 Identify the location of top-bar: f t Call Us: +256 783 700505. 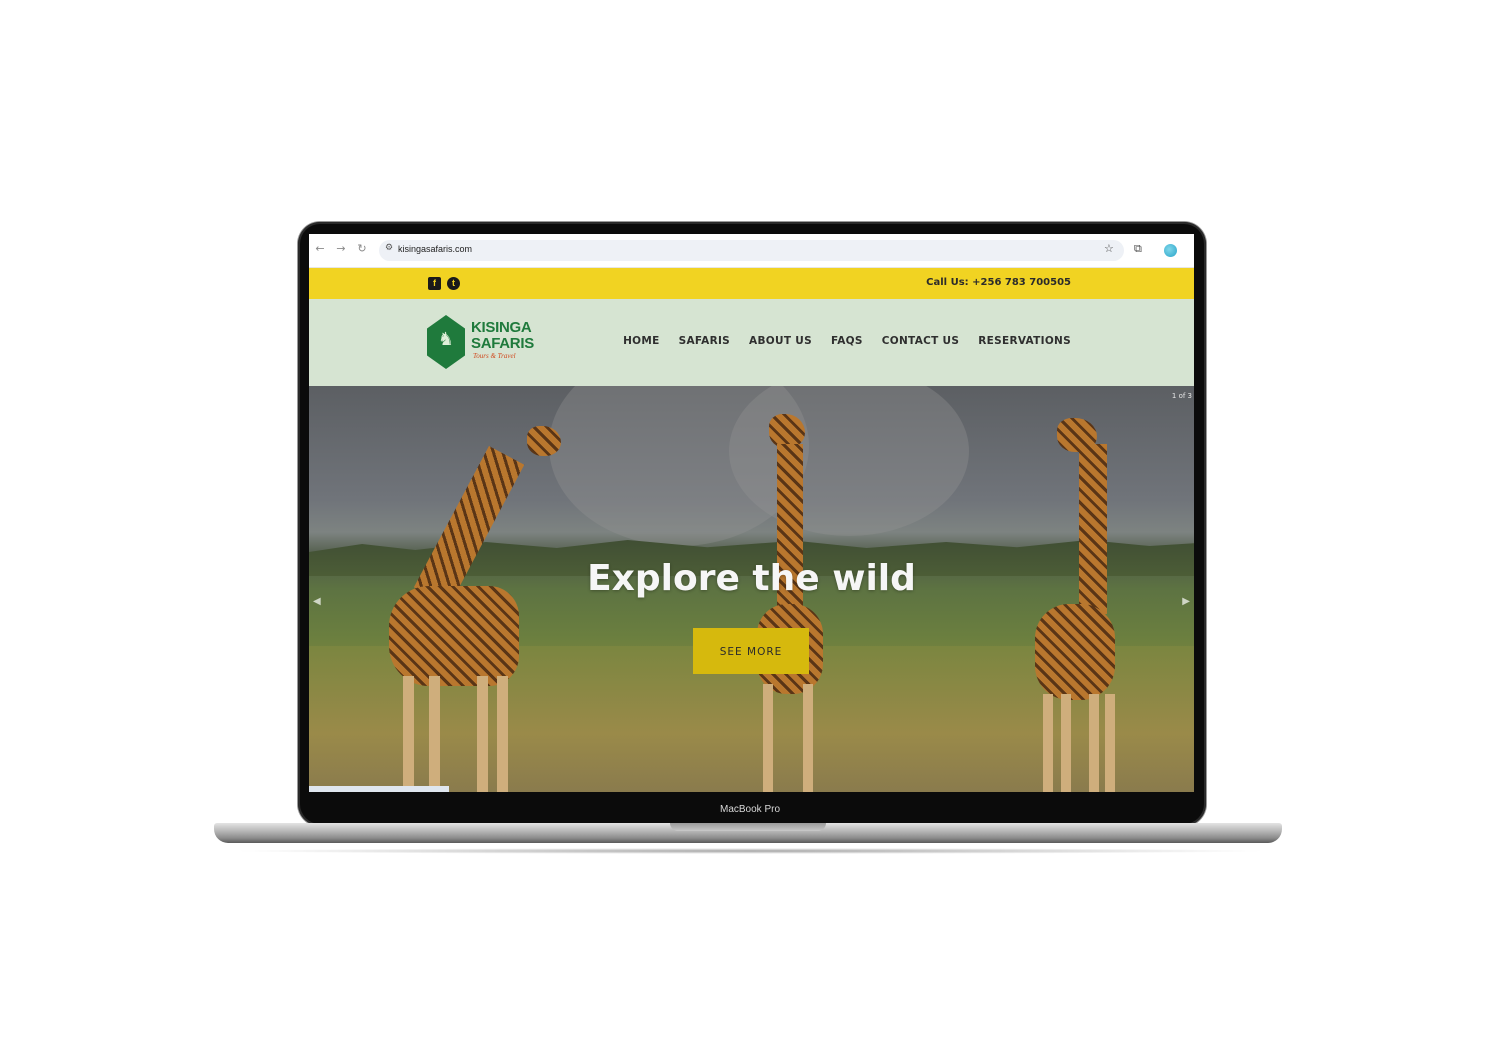
(751, 283).